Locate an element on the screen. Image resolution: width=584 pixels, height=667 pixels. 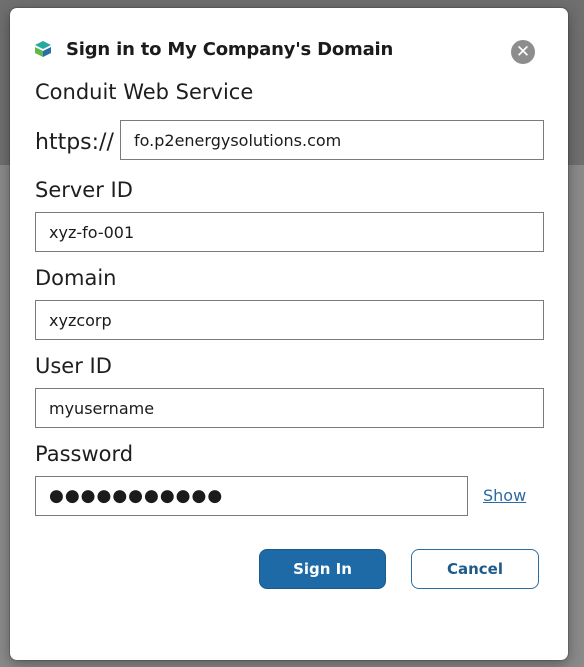
conduit-logo-icon is located at coordinates (43, 49).